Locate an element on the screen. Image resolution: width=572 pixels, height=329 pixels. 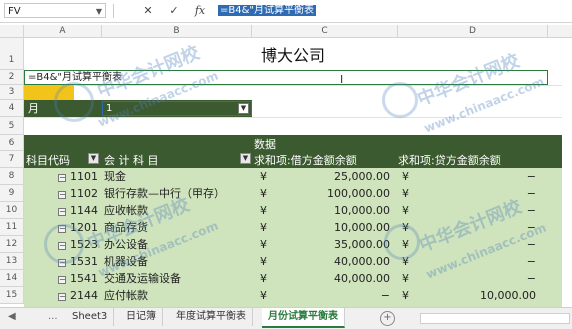
header-account-code: 科目代码 is located at coordinates (48, 160).